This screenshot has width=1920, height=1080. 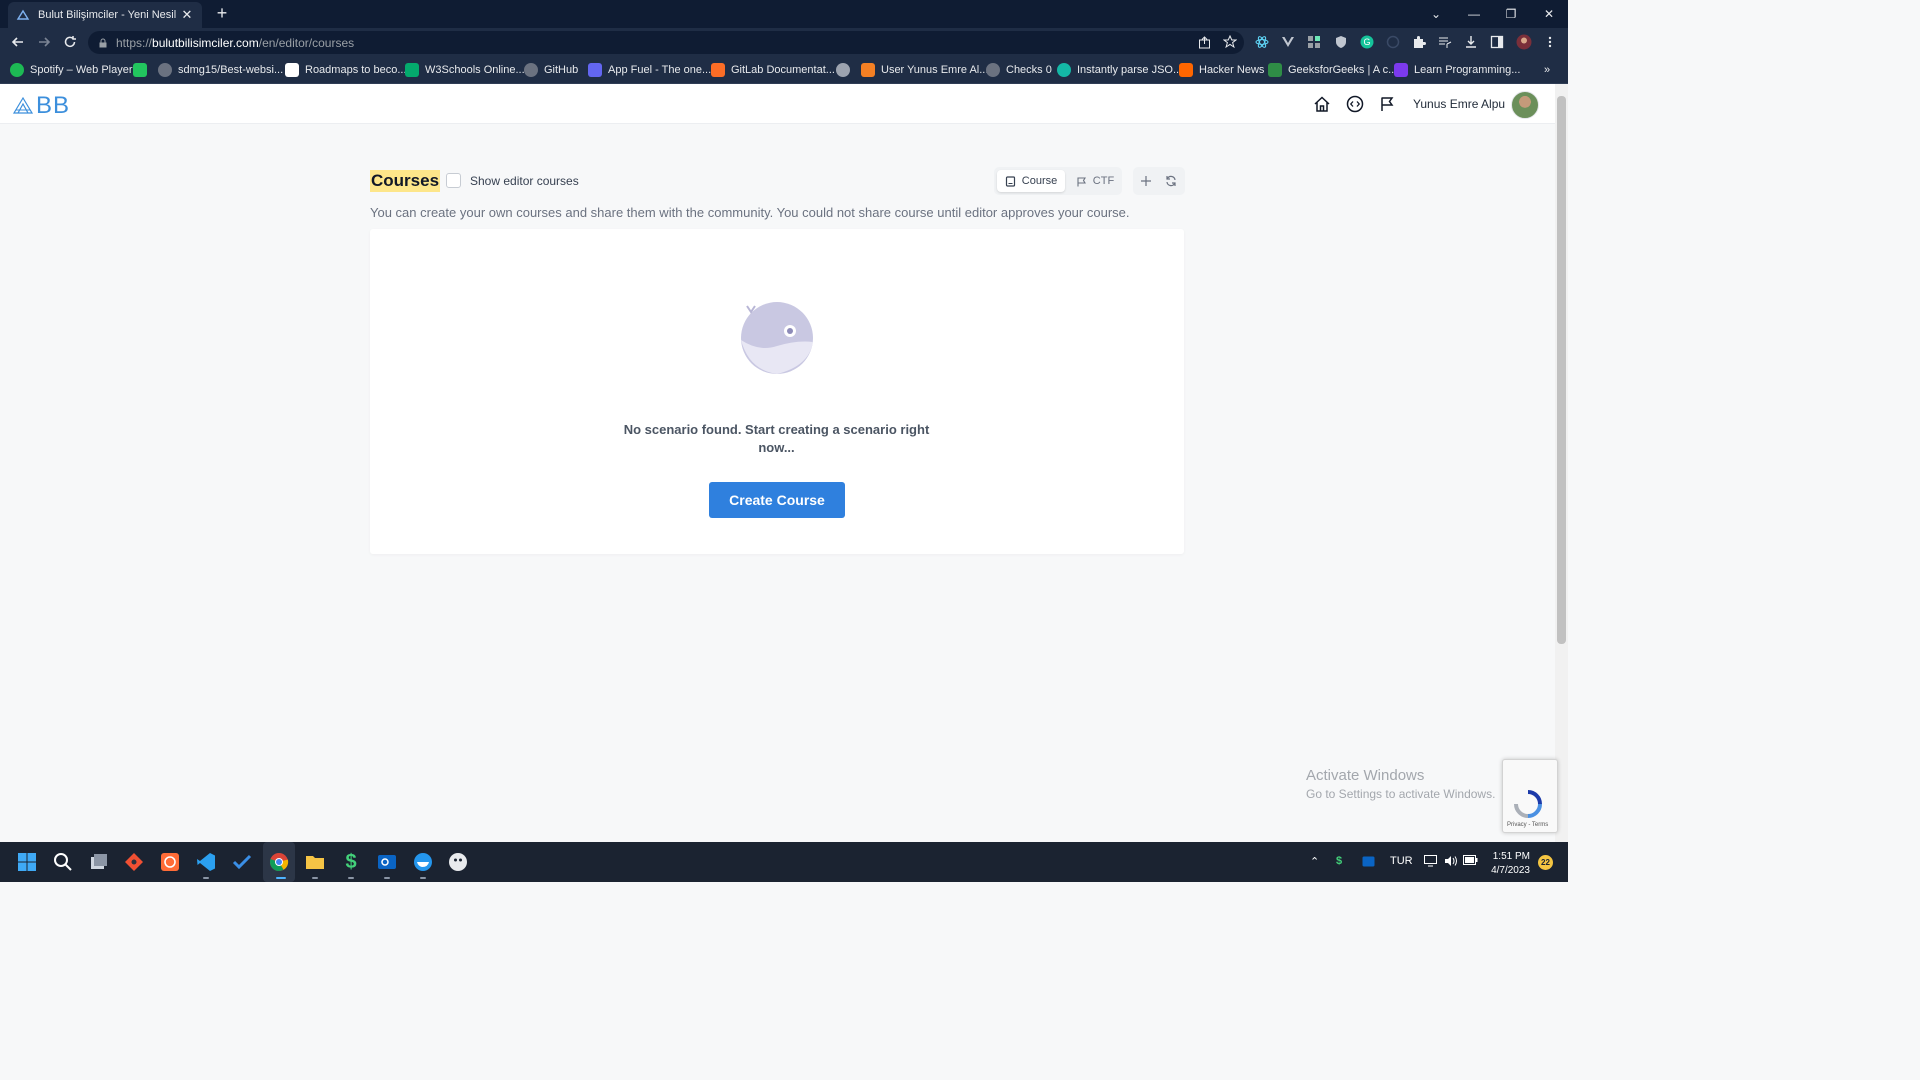 What do you see at coordinates (1451, 862) in the screenshot?
I see `volume-icon` at bounding box center [1451, 862].